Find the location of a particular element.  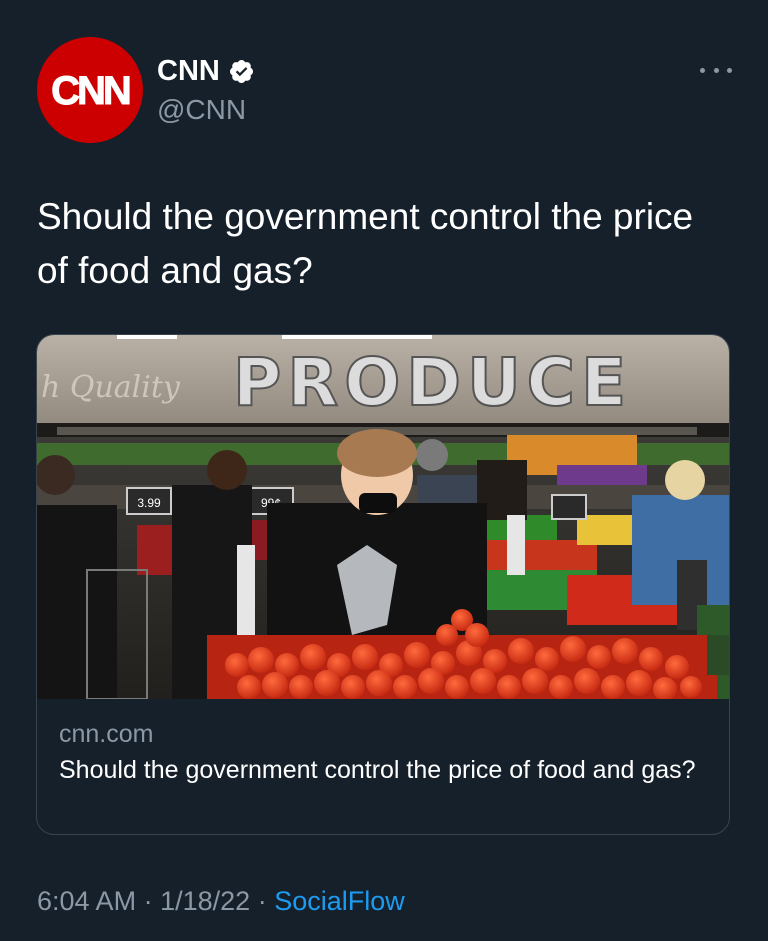

cnn-logo: CNN is located at coordinates (92, 91).